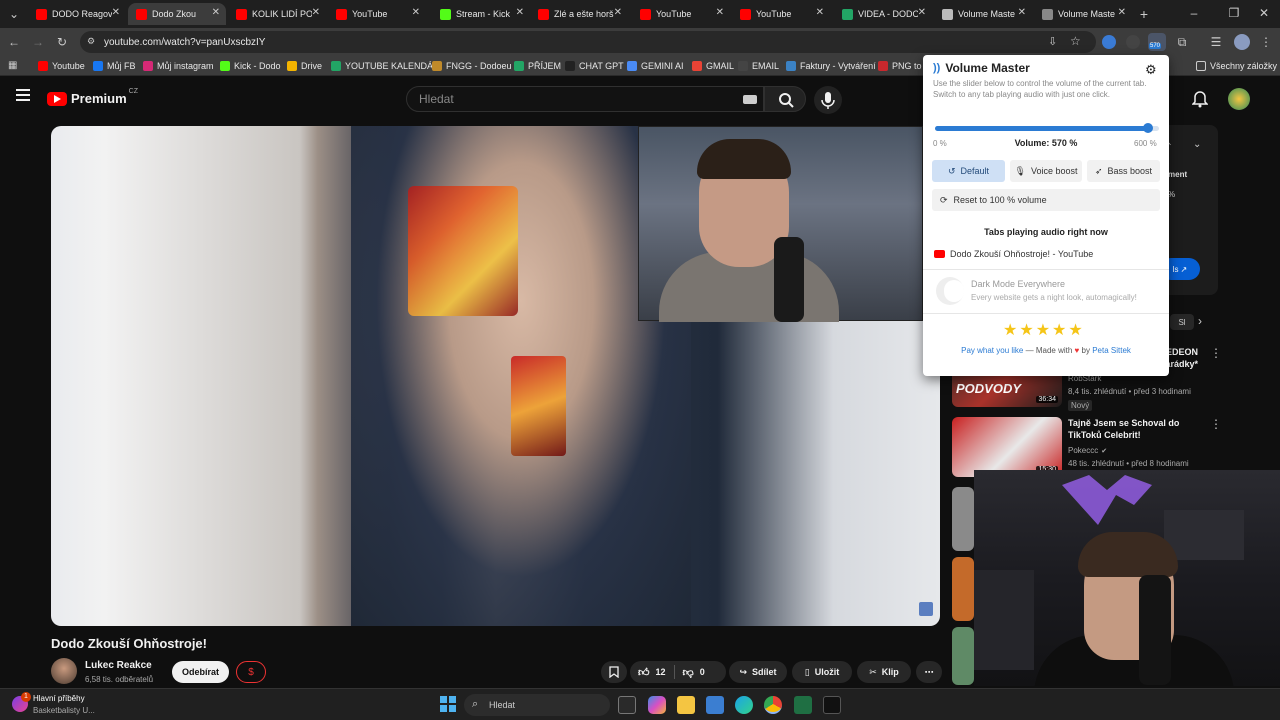 The image size is (1280, 720). Describe the element at coordinates (1044, 330) in the screenshot. I see `rating-stars: ★★★★★` at that location.